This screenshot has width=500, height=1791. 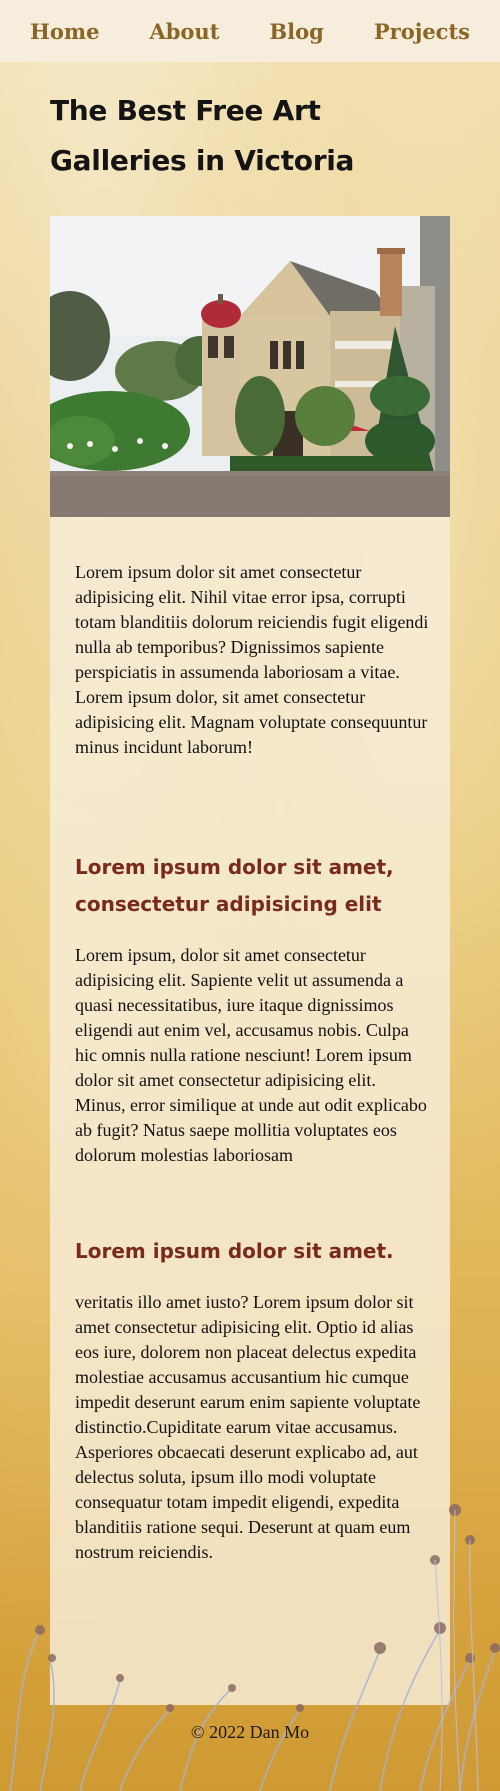 What do you see at coordinates (234, 1251) in the screenshot?
I see `article-subheading-2: Lorem ipsum dolor sit amet.` at bounding box center [234, 1251].